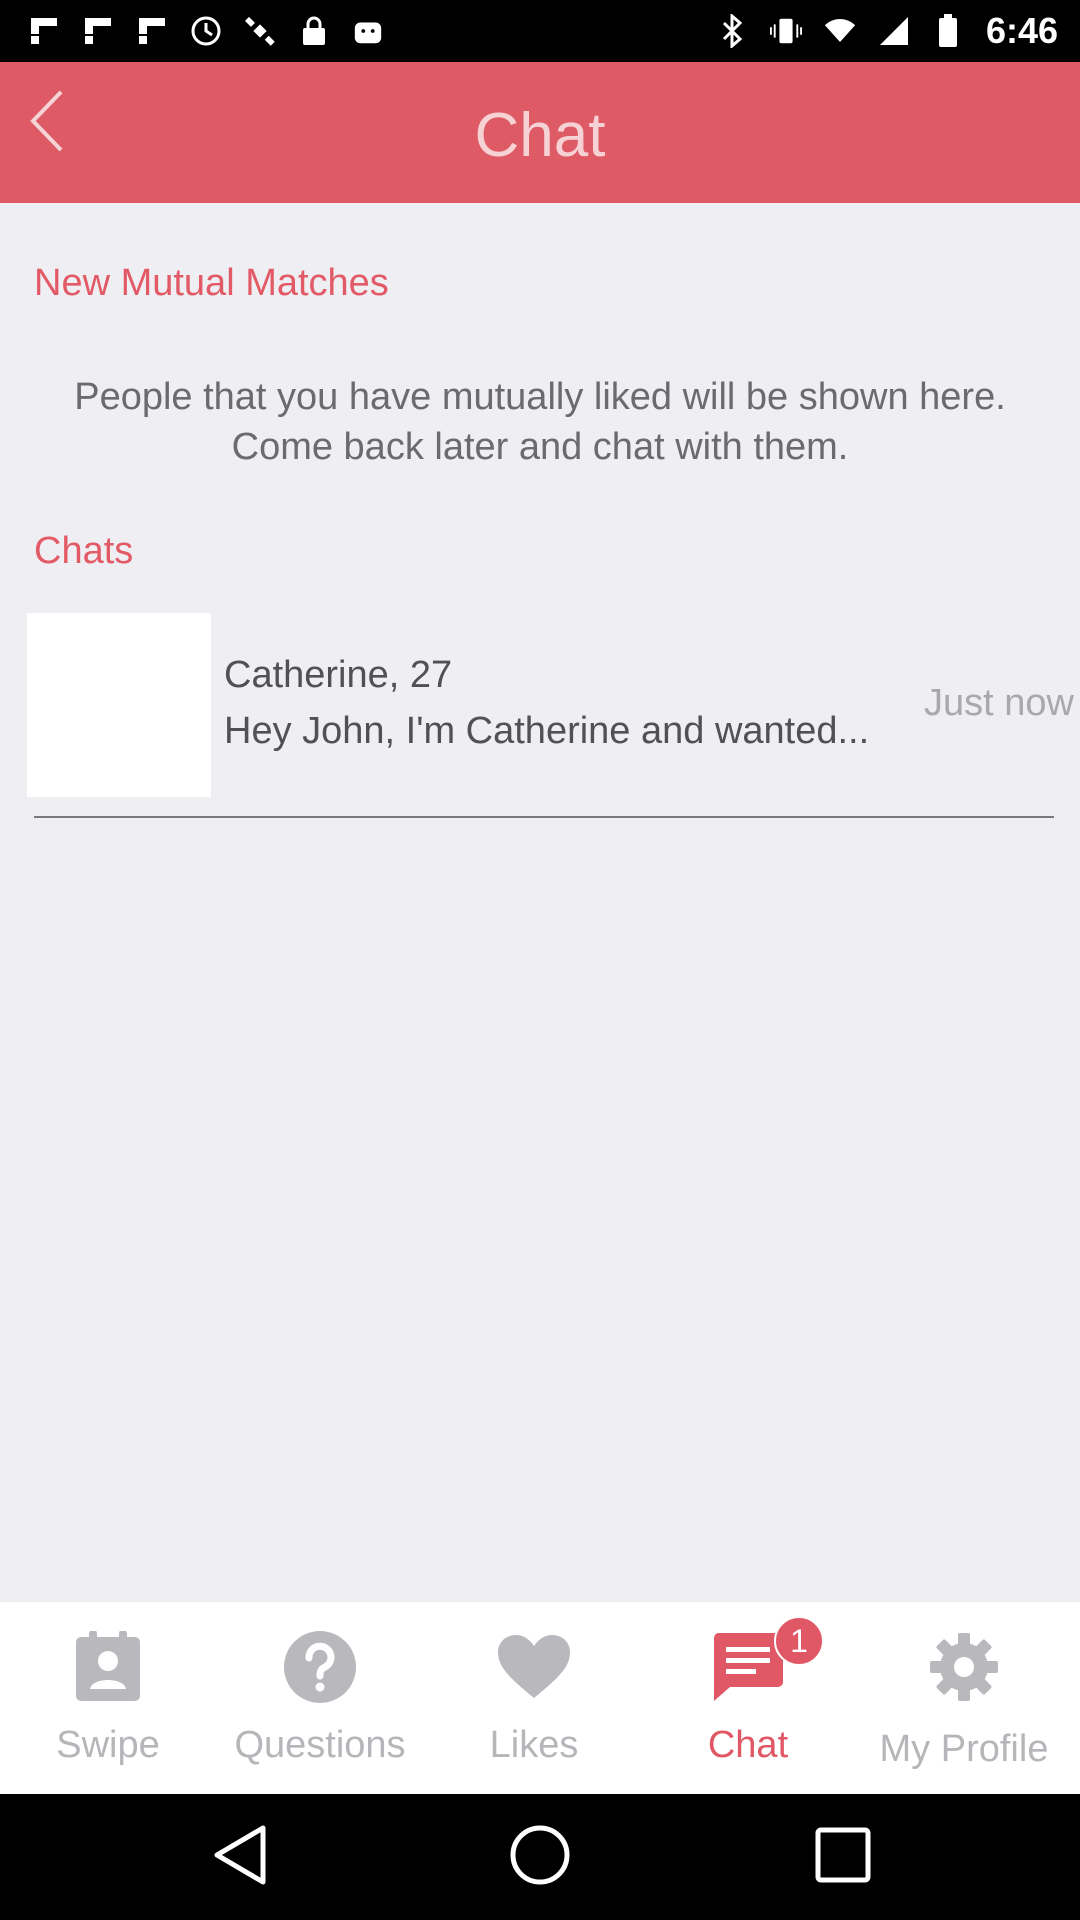 Image resolution: width=1080 pixels, height=1920 pixels. I want to click on nav-recents-button, so click(843, 1857).